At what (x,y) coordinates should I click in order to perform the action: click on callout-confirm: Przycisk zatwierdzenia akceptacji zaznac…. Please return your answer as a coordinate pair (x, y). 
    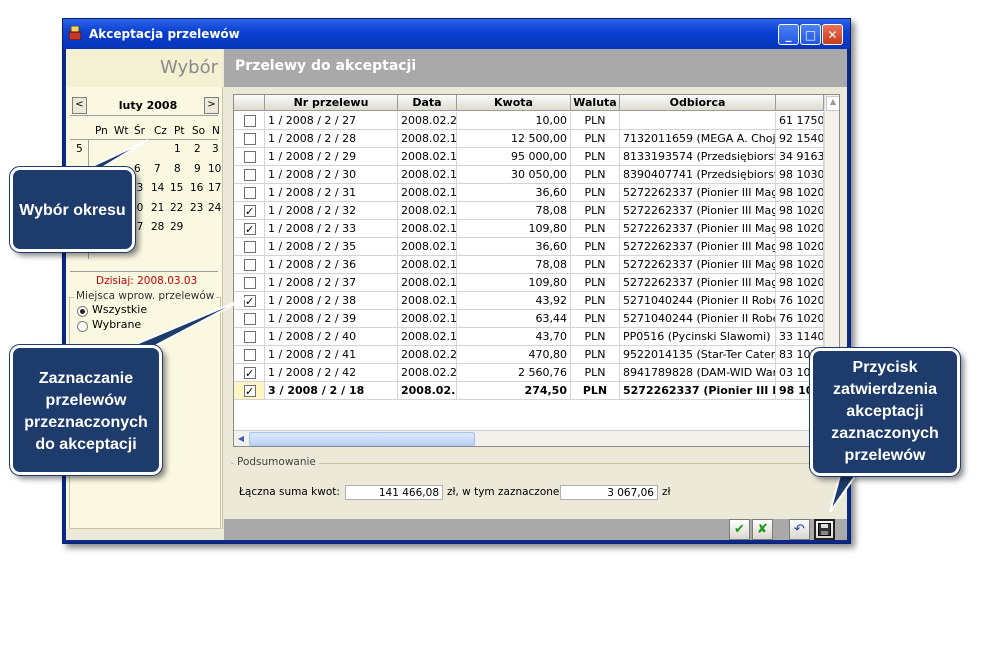
    Looking at the image, I should click on (885, 412).